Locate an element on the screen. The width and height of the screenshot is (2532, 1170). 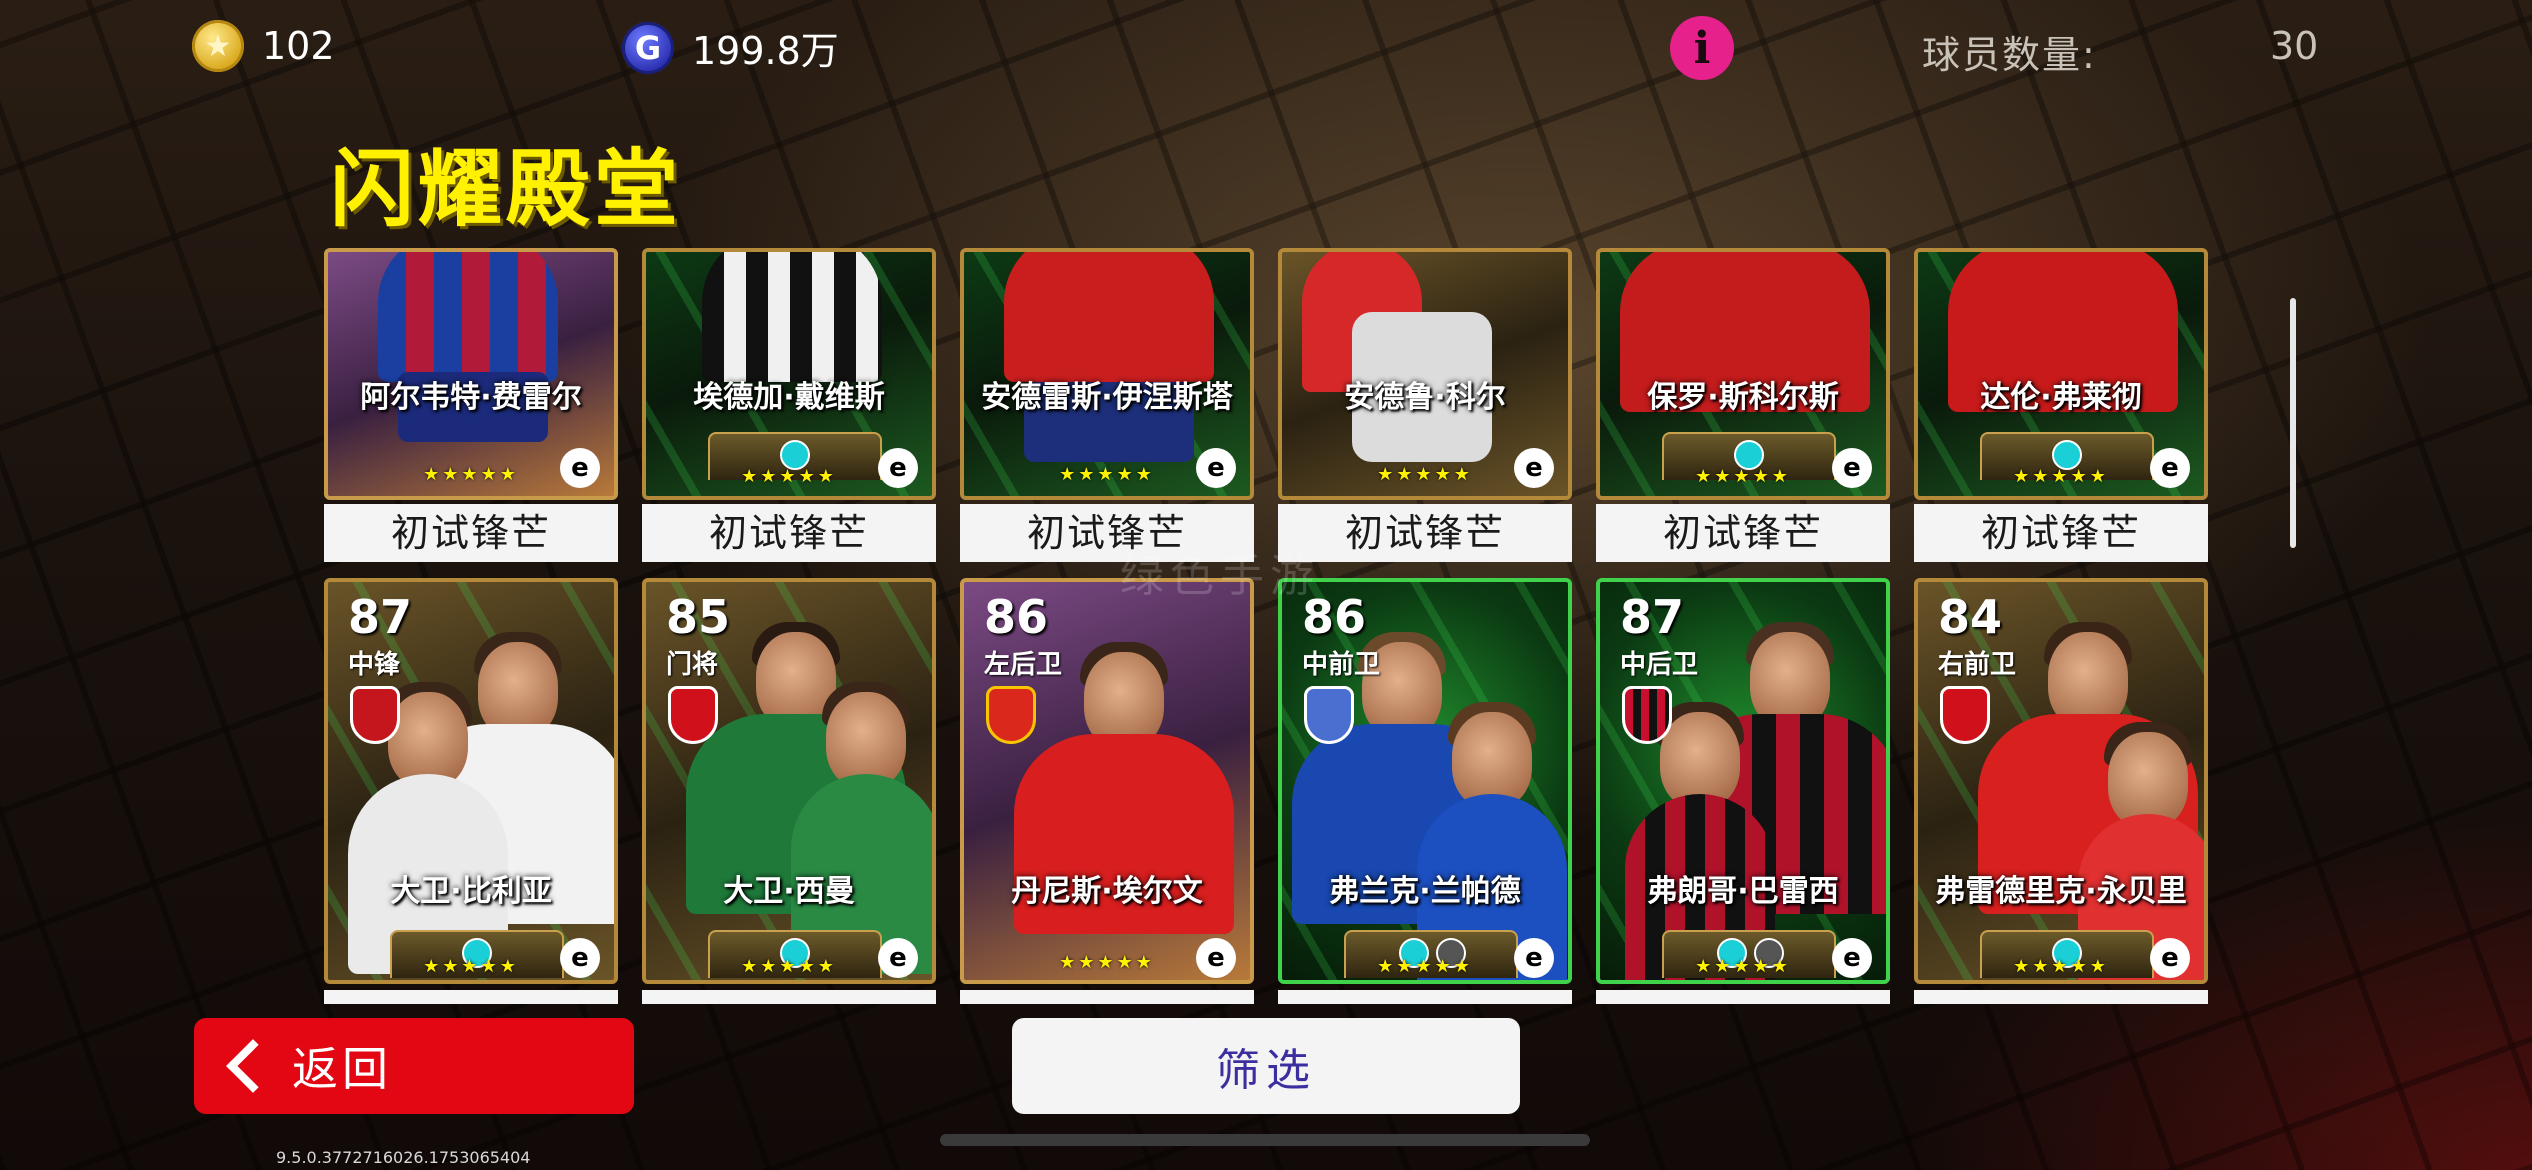
card-image: 达伦·弗莱彻 ★★★★★ e is located at coordinates (2061, 374).